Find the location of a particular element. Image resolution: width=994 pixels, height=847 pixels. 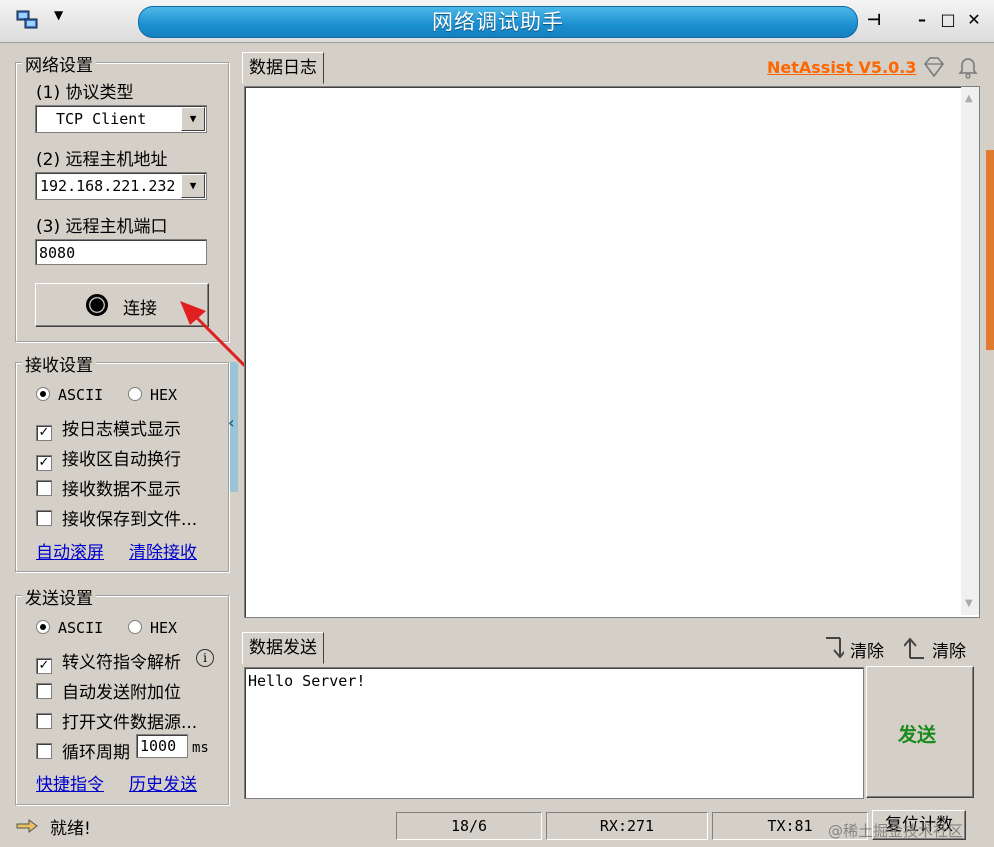

receive-hex-label: HEX is located at coordinates (164, 395).